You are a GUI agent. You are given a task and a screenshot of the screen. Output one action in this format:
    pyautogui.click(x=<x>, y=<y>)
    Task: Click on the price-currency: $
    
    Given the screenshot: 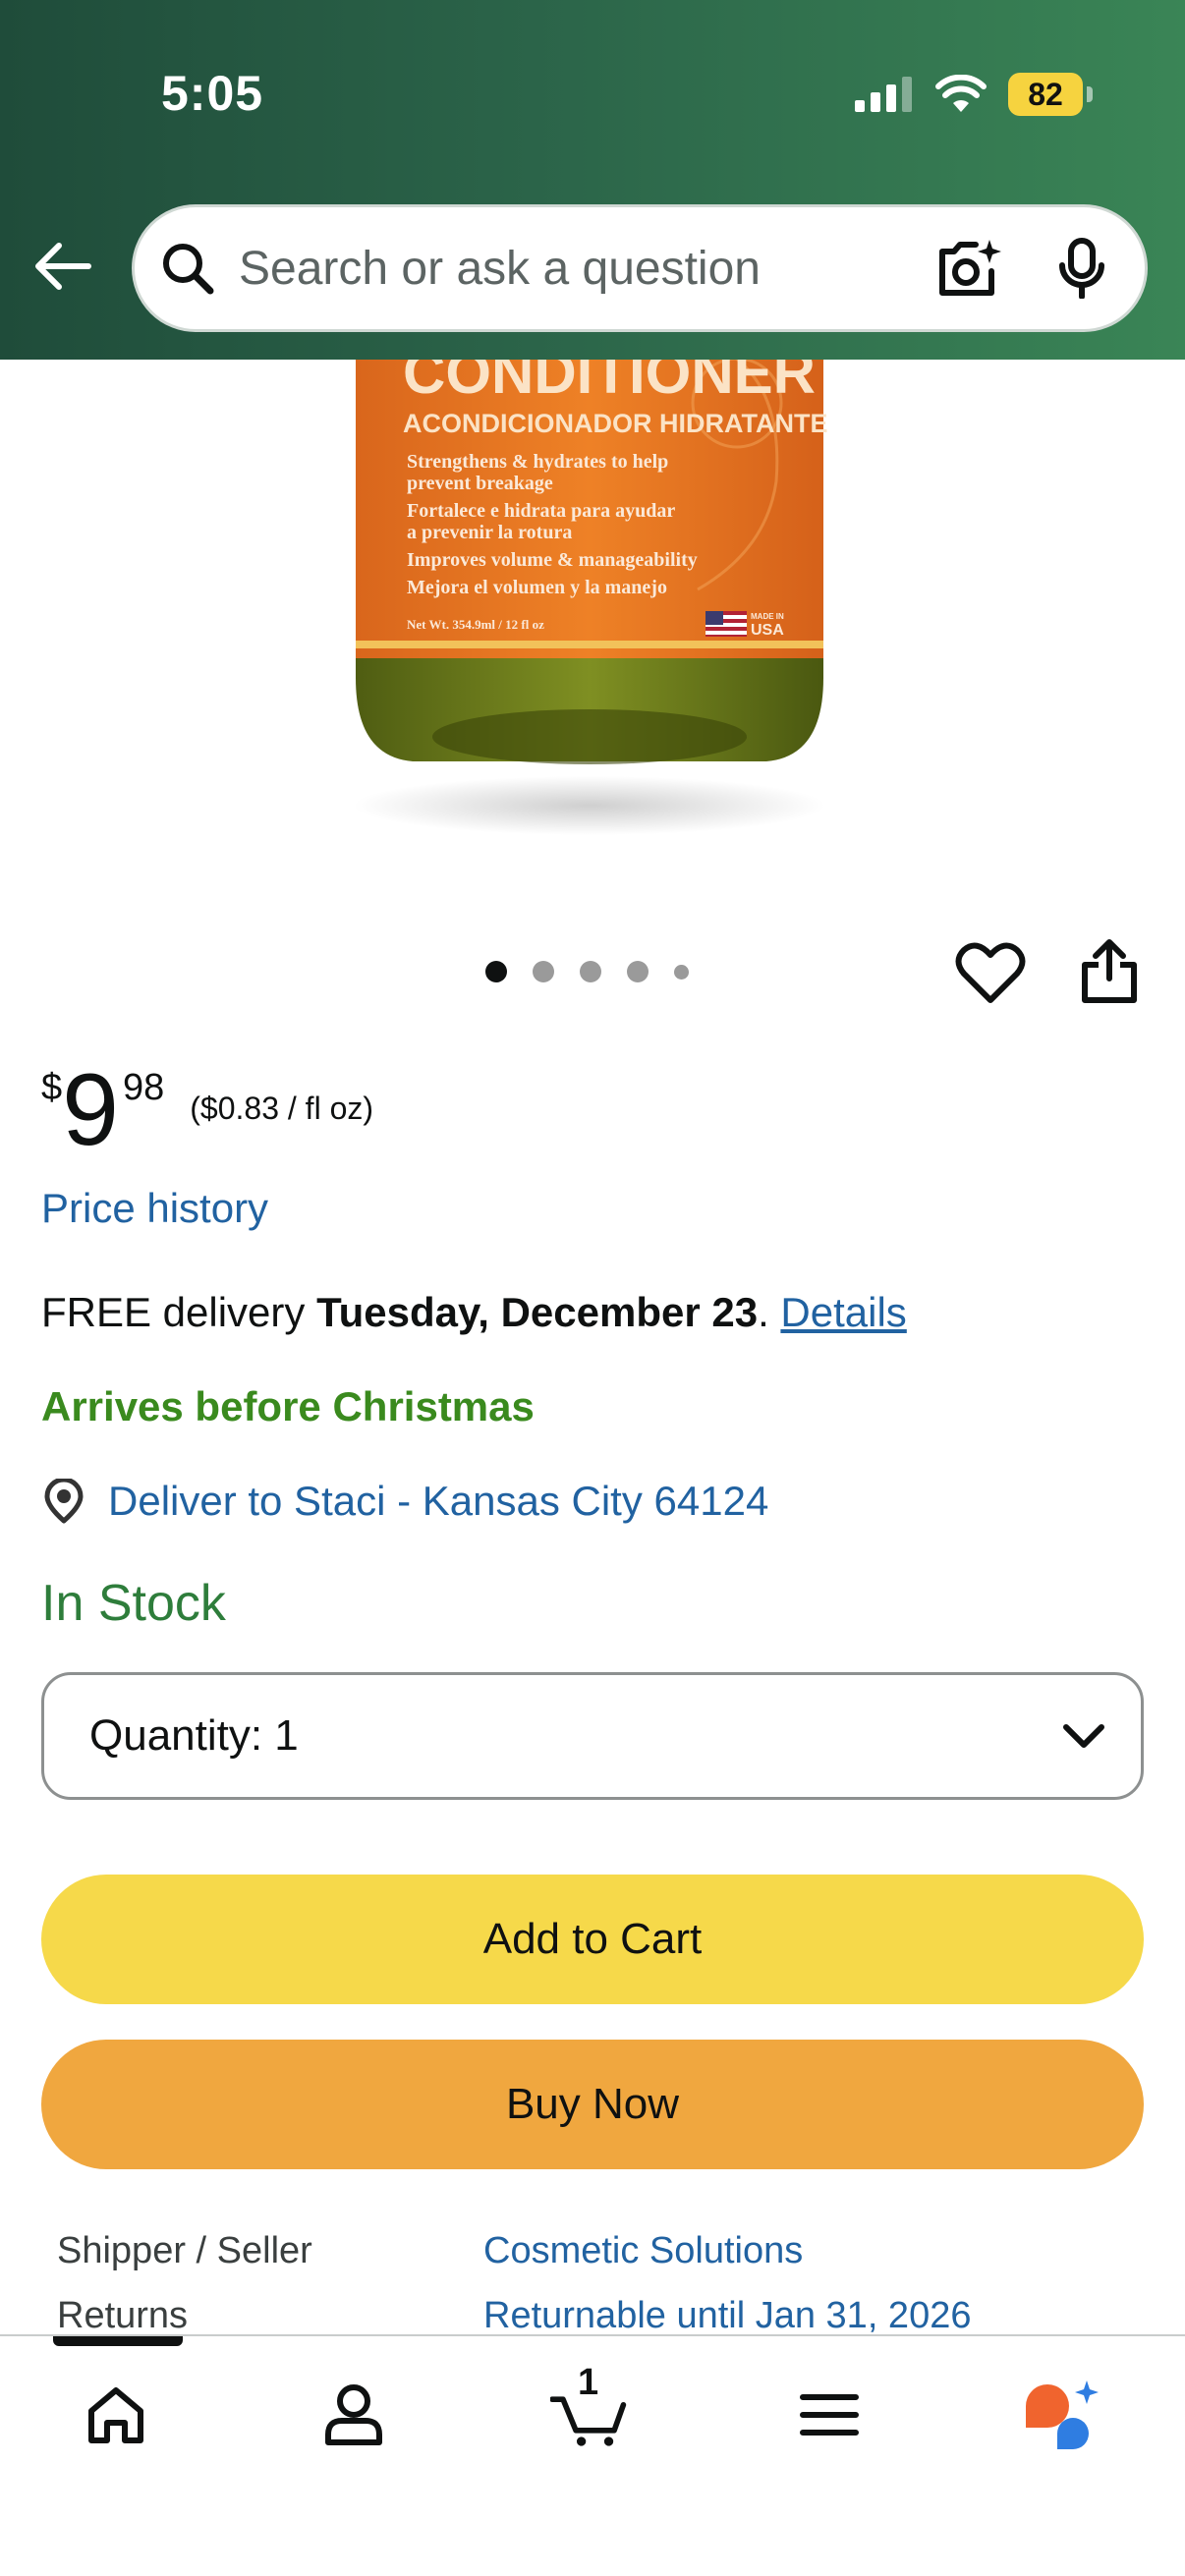 What is the action you would take?
    pyautogui.click(x=52, y=1087)
    